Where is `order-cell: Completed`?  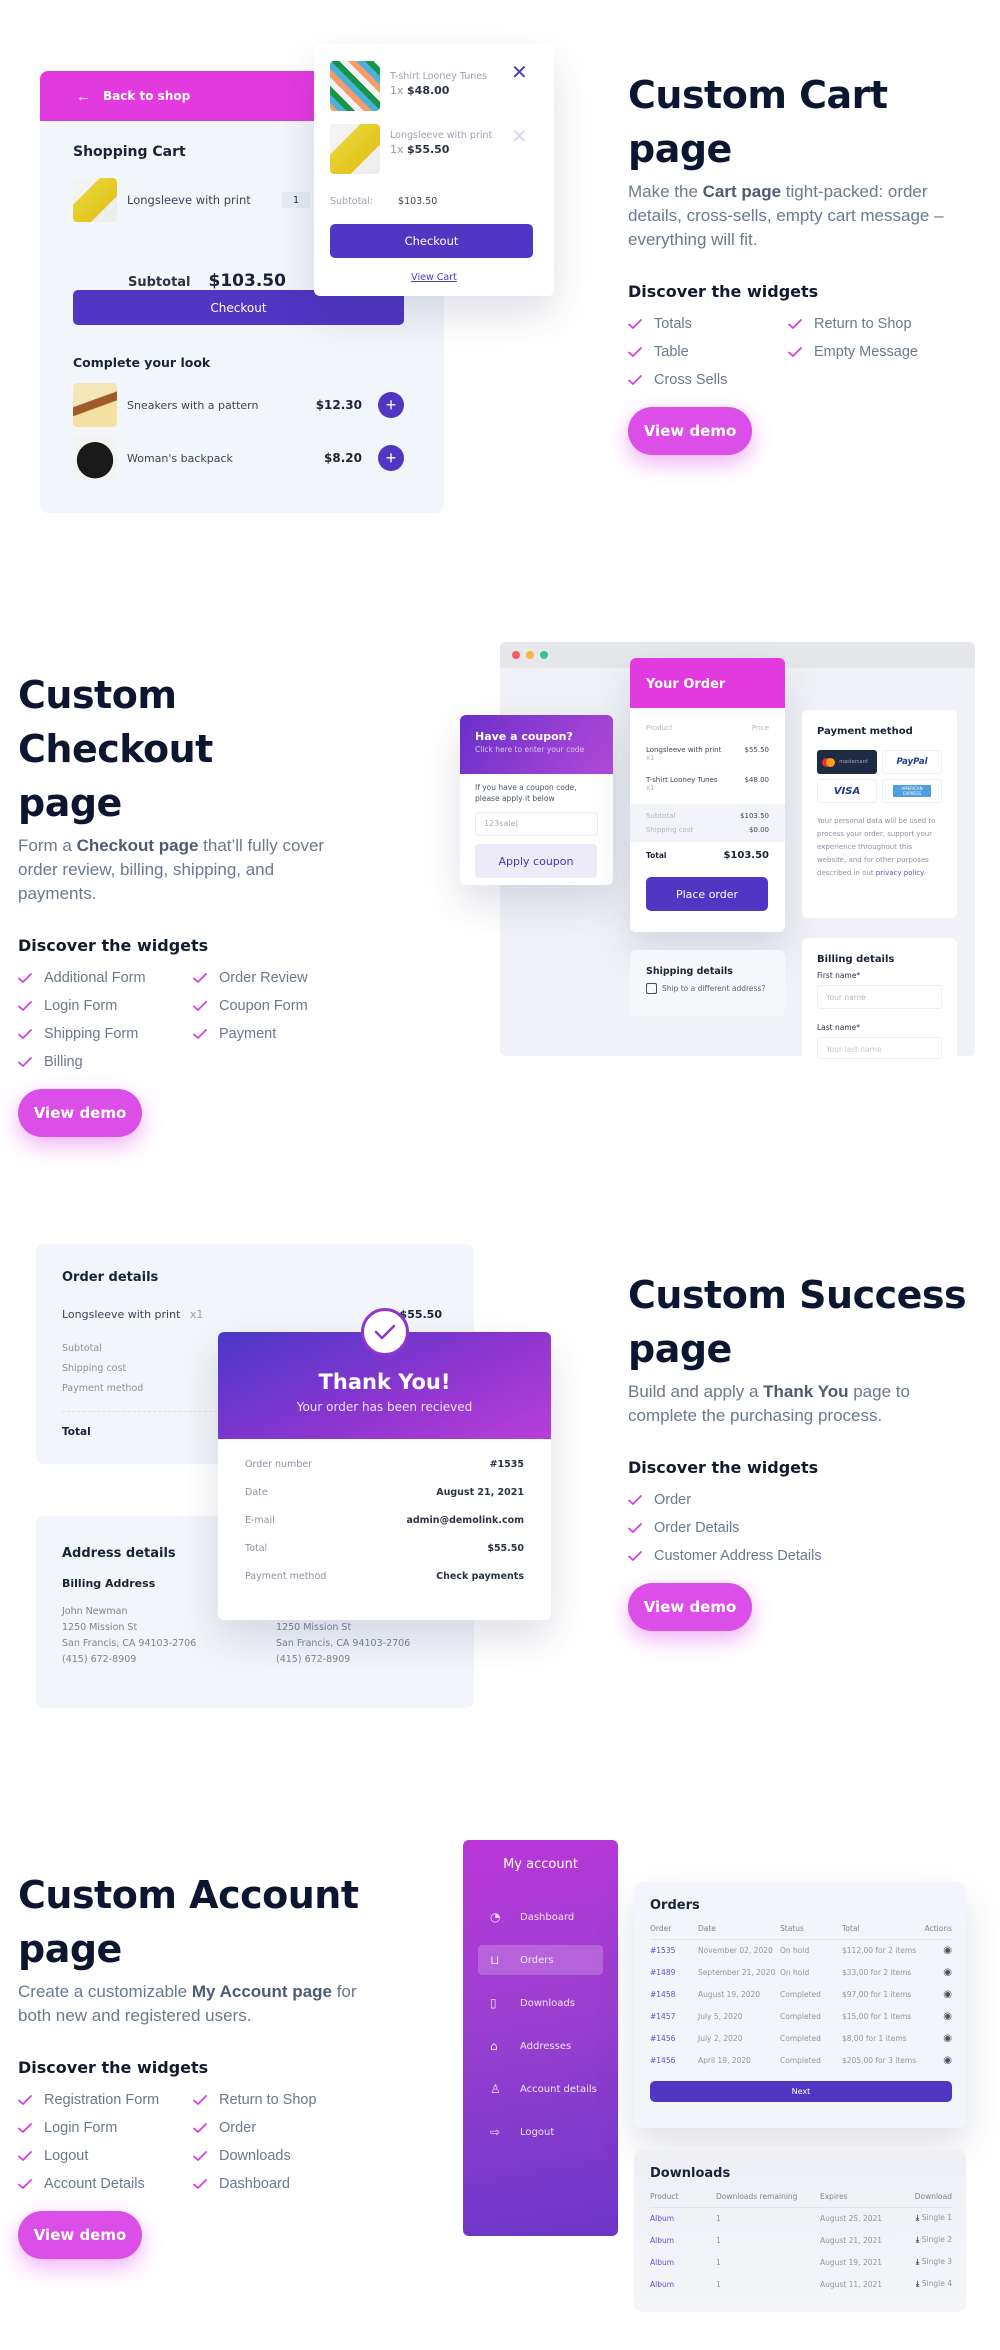 order-cell: Completed is located at coordinates (800, 2060).